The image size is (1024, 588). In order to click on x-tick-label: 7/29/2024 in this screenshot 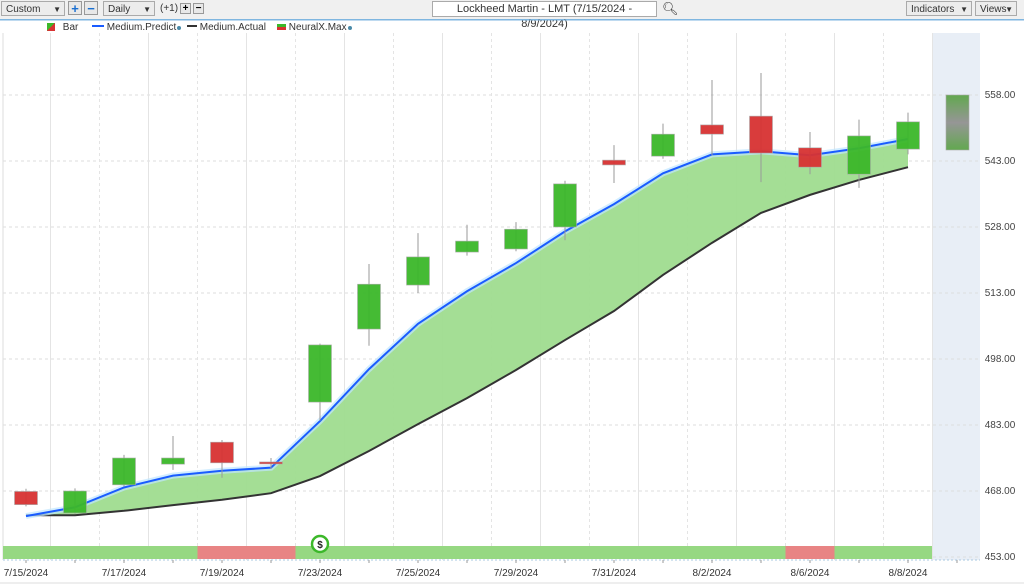, I will do `click(516, 573)`.